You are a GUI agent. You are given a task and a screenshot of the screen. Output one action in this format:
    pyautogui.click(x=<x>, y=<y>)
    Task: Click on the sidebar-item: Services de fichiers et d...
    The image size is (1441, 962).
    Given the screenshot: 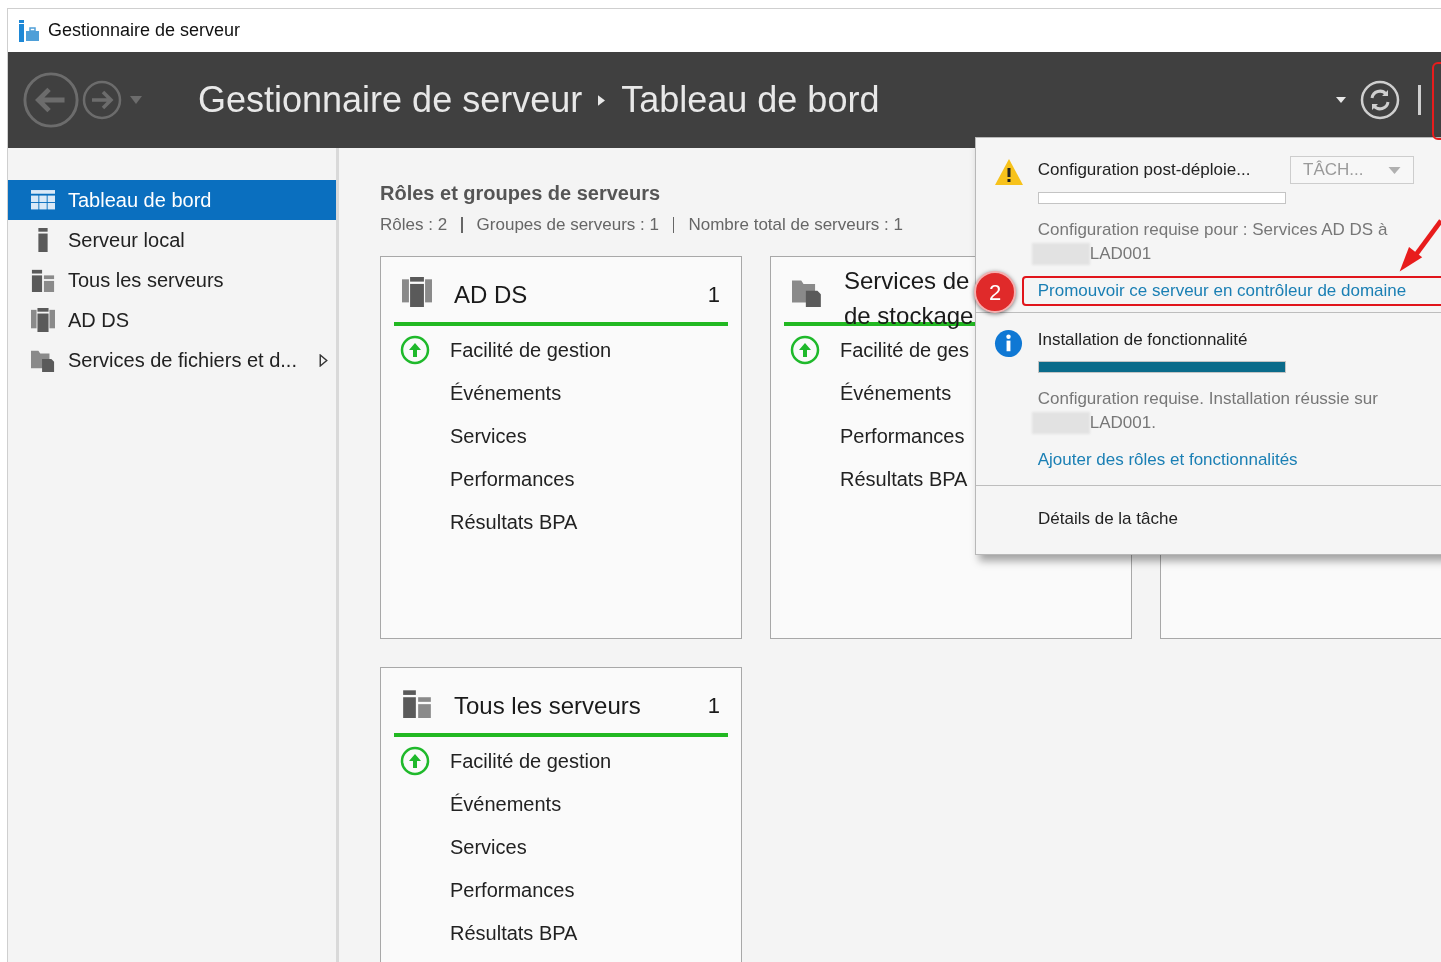 What is the action you would take?
    pyautogui.click(x=172, y=360)
    